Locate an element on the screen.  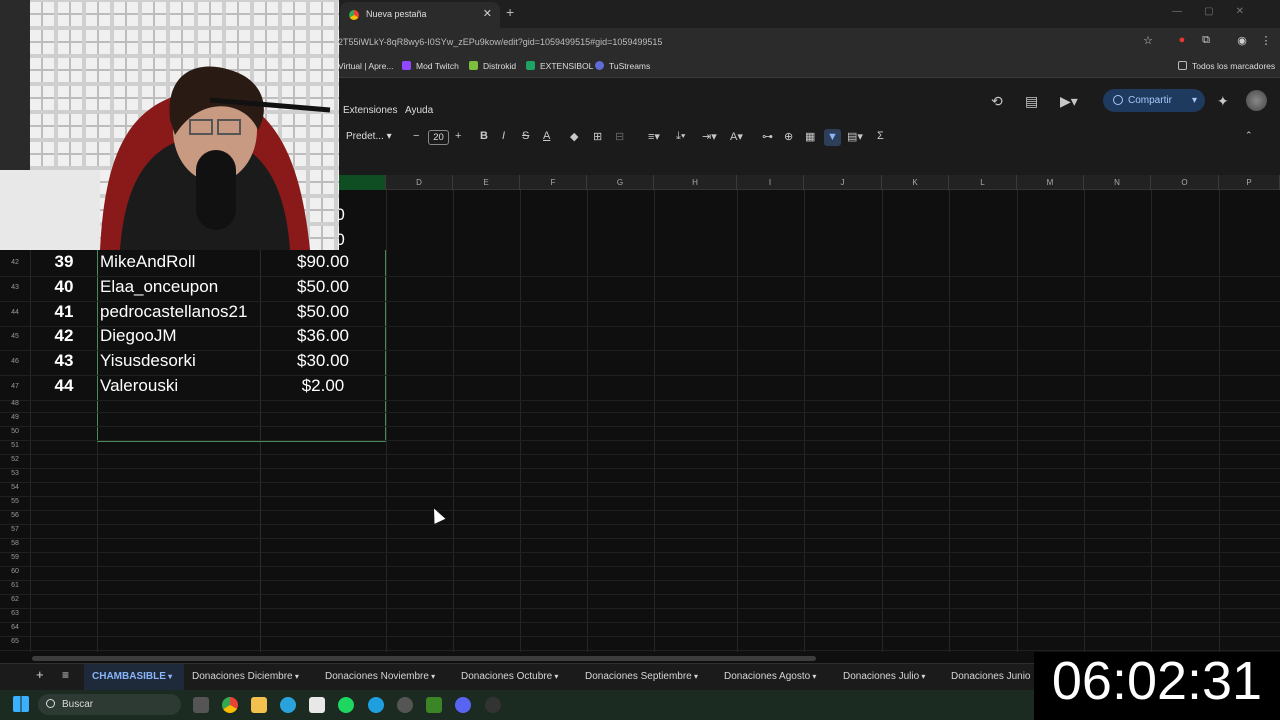
column-header-k: K is located at coordinates (915, 182).